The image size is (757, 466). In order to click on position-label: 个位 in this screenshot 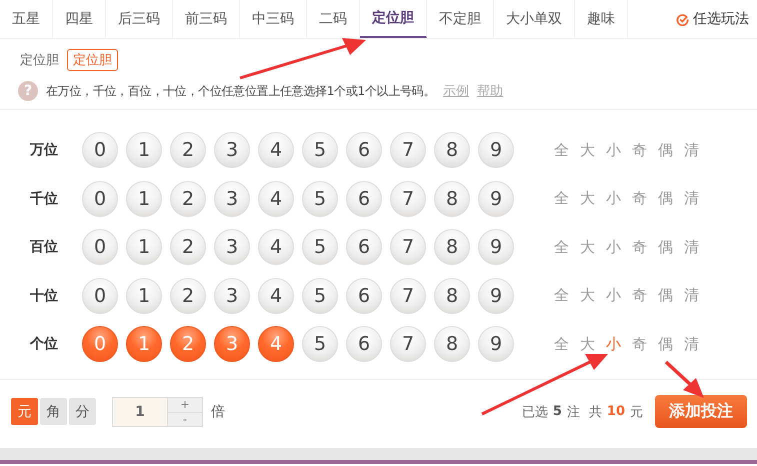, I will do `click(43, 344)`.